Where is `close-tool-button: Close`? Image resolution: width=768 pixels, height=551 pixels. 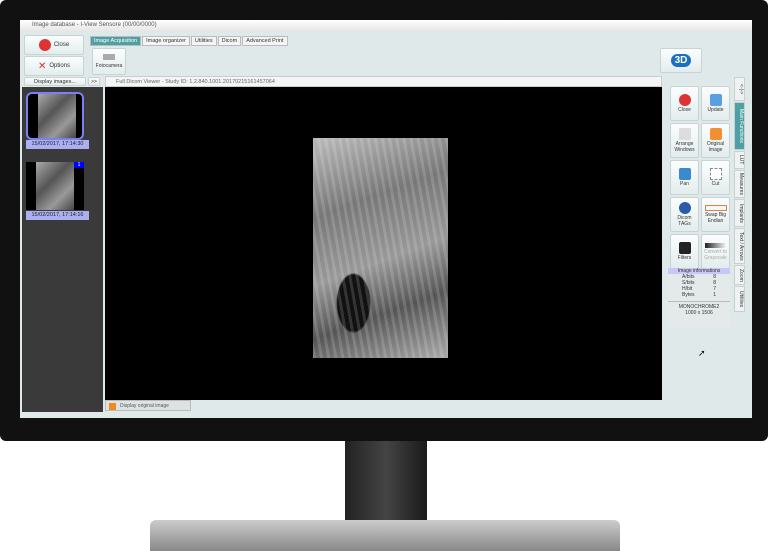
close-tool-button: Close is located at coordinates (684, 103).